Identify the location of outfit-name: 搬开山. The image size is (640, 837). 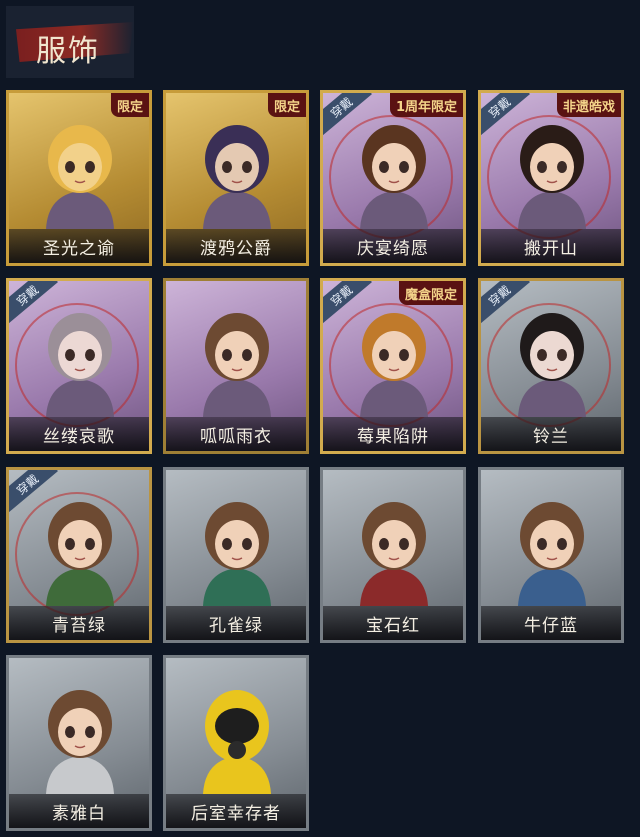
(551, 248).